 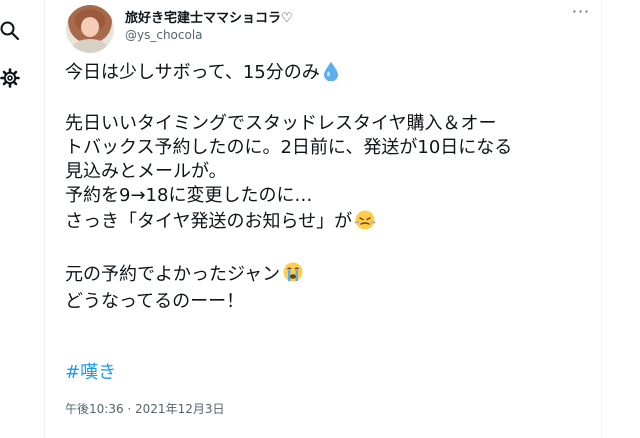 What do you see at coordinates (10, 78) in the screenshot?
I see `gear-icon` at bounding box center [10, 78].